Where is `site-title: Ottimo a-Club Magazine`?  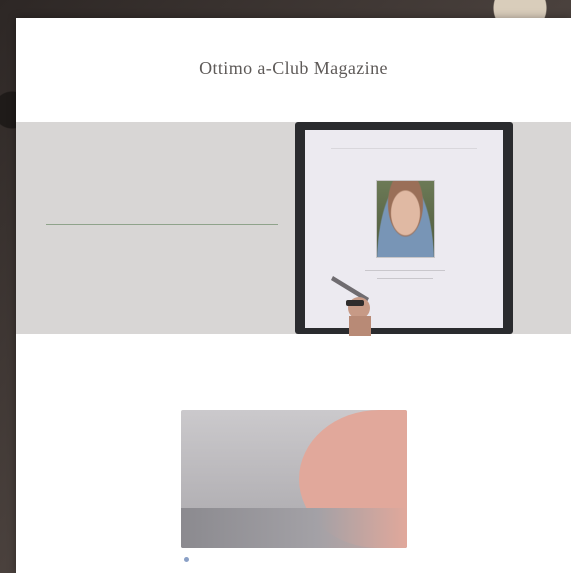
site-title: Ottimo a-Club Magazine is located at coordinates (293, 68).